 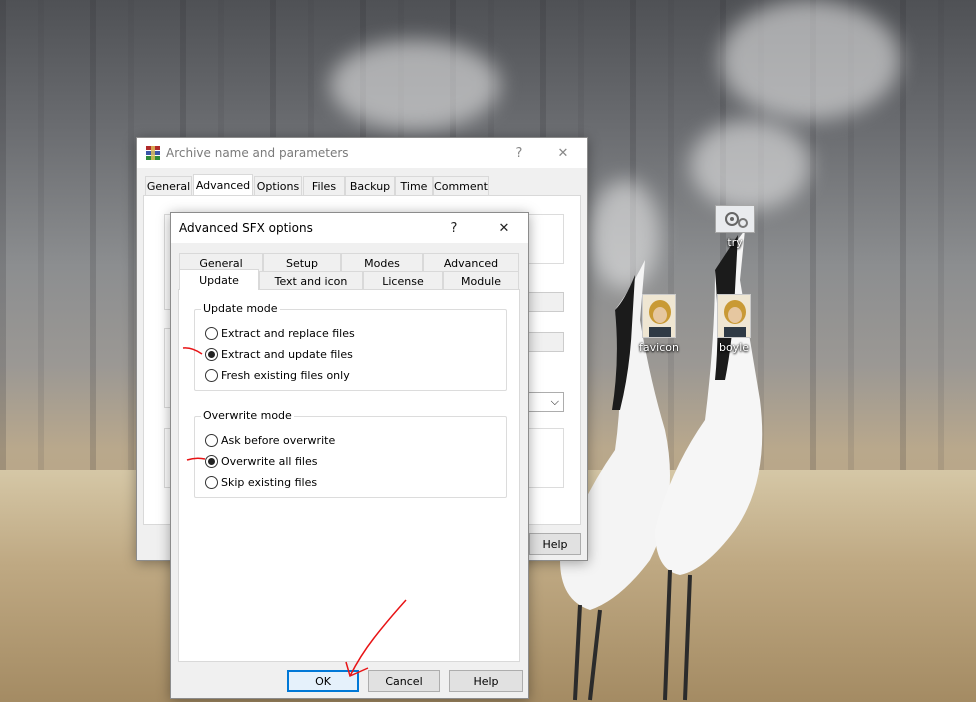 I want to click on winrar-app-icon, so click(x=153, y=153).